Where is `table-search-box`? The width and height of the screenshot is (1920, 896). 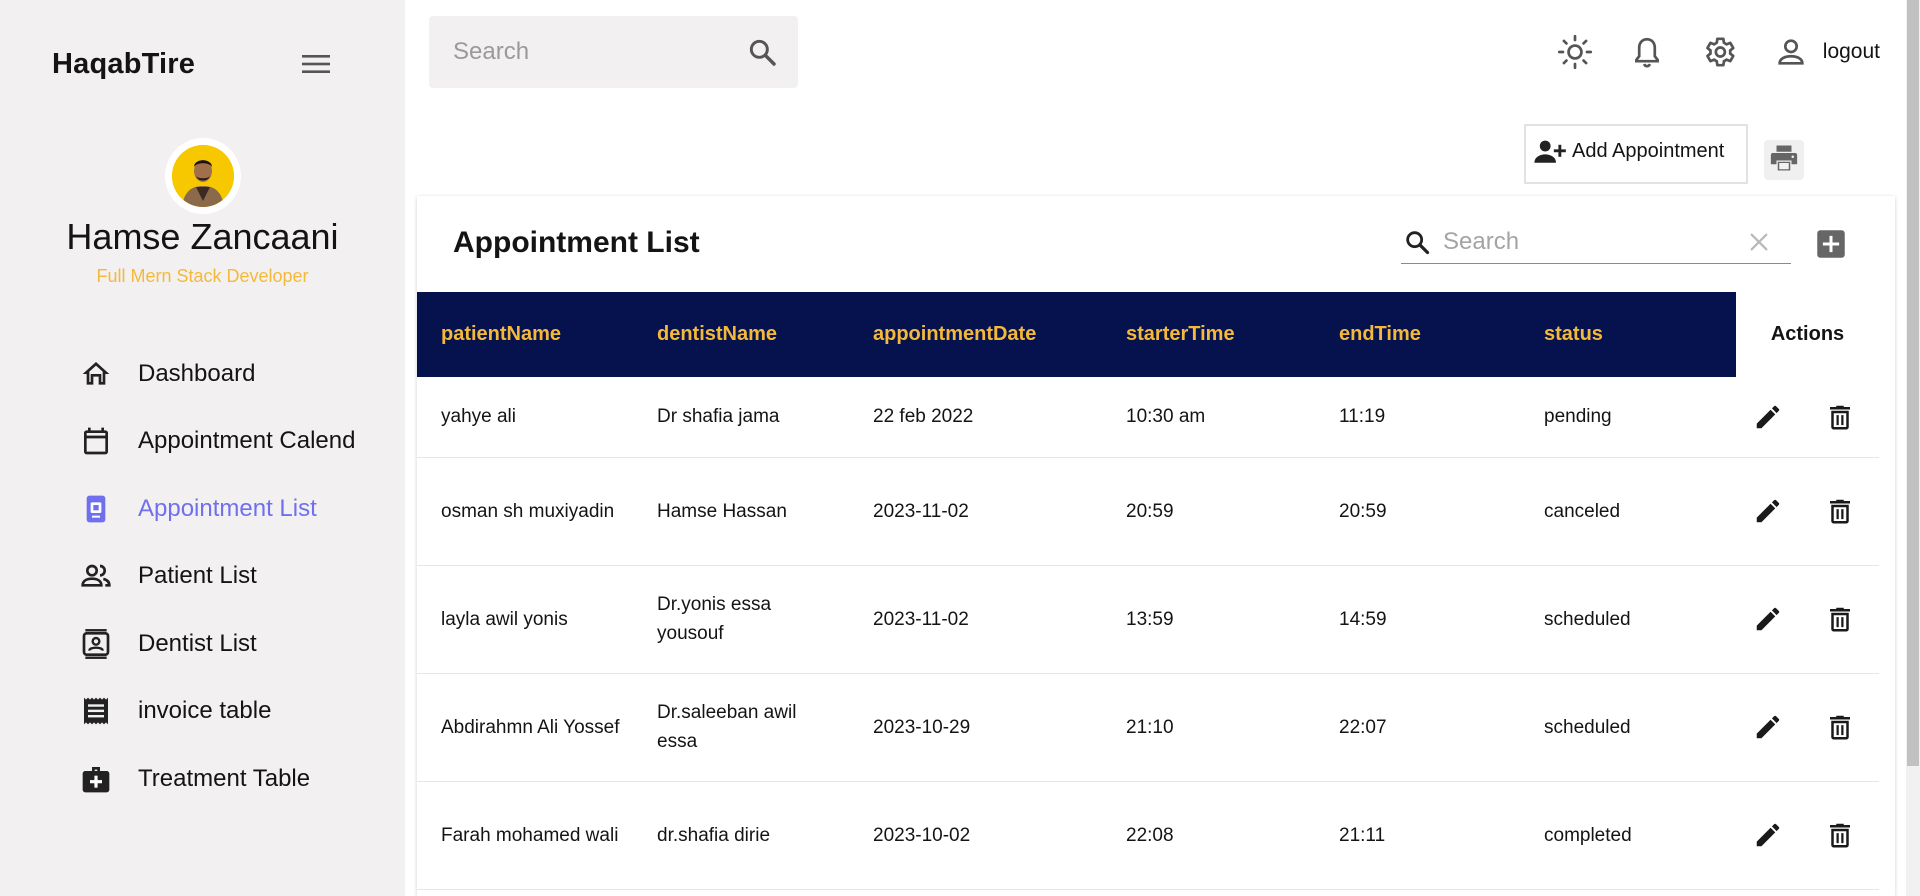 table-search-box is located at coordinates (1596, 242).